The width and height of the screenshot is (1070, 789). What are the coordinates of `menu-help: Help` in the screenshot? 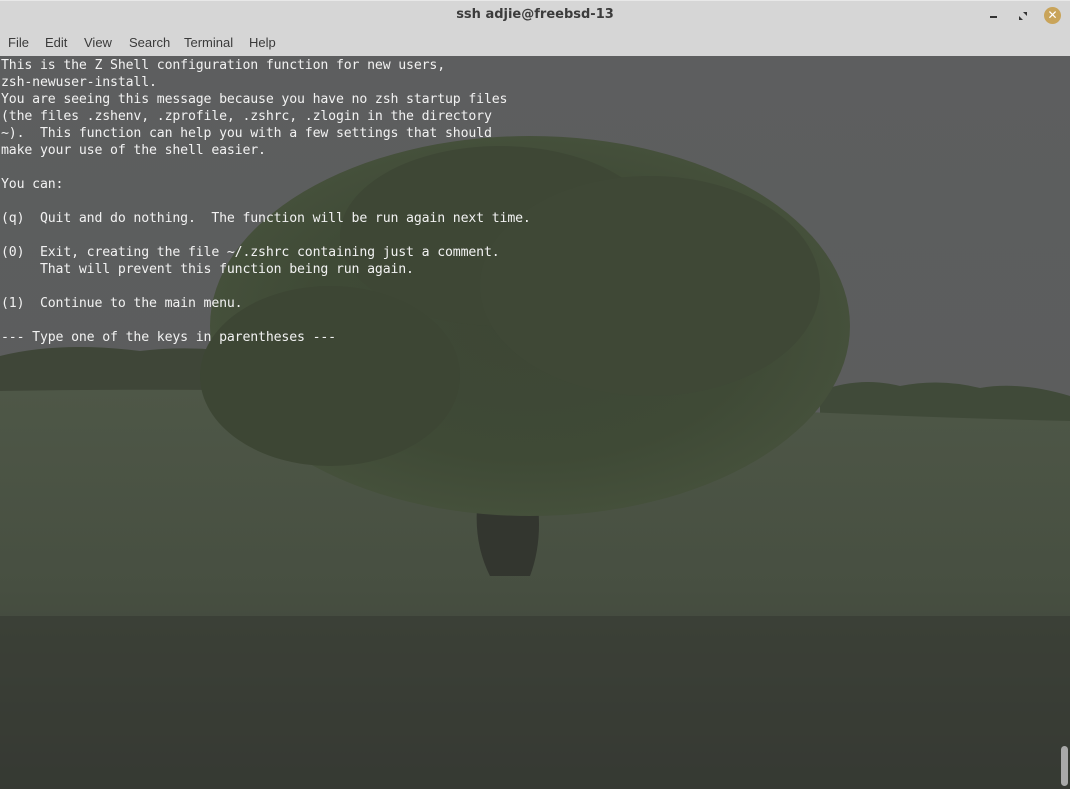 It's located at (262, 42).